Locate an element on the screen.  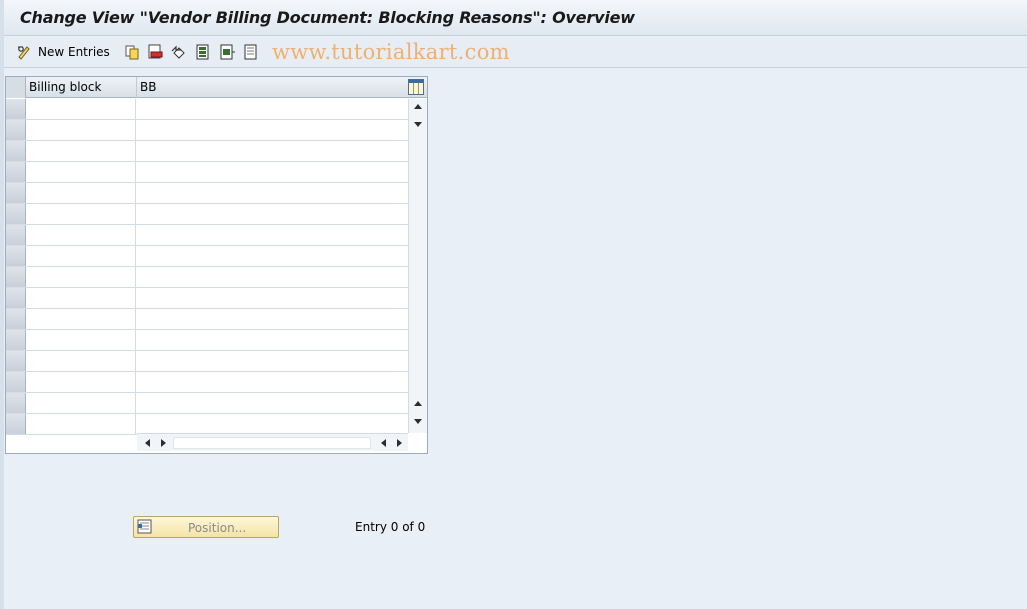
copy-icon is located at coordinates (132, 52).